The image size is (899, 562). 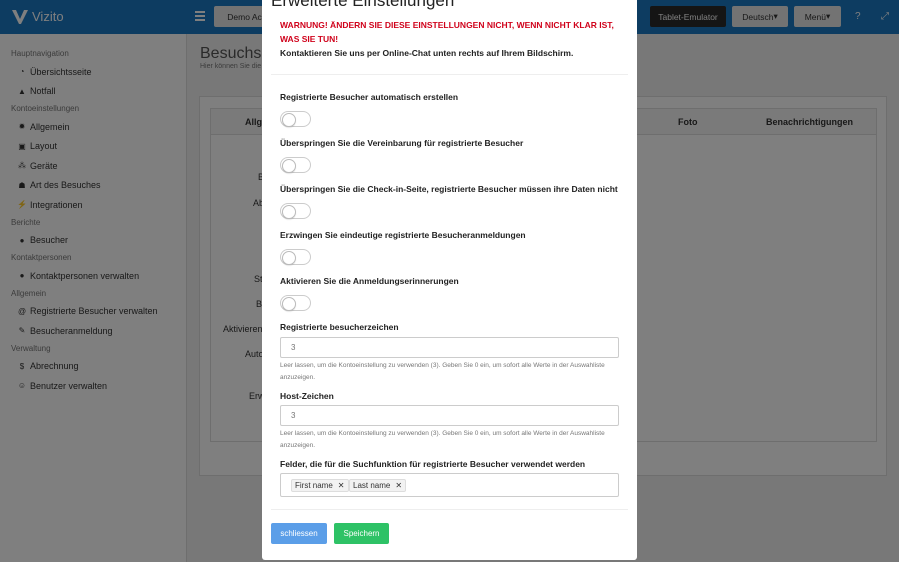 I want to click on visitor-chars-input, so click(x=449, y=347).